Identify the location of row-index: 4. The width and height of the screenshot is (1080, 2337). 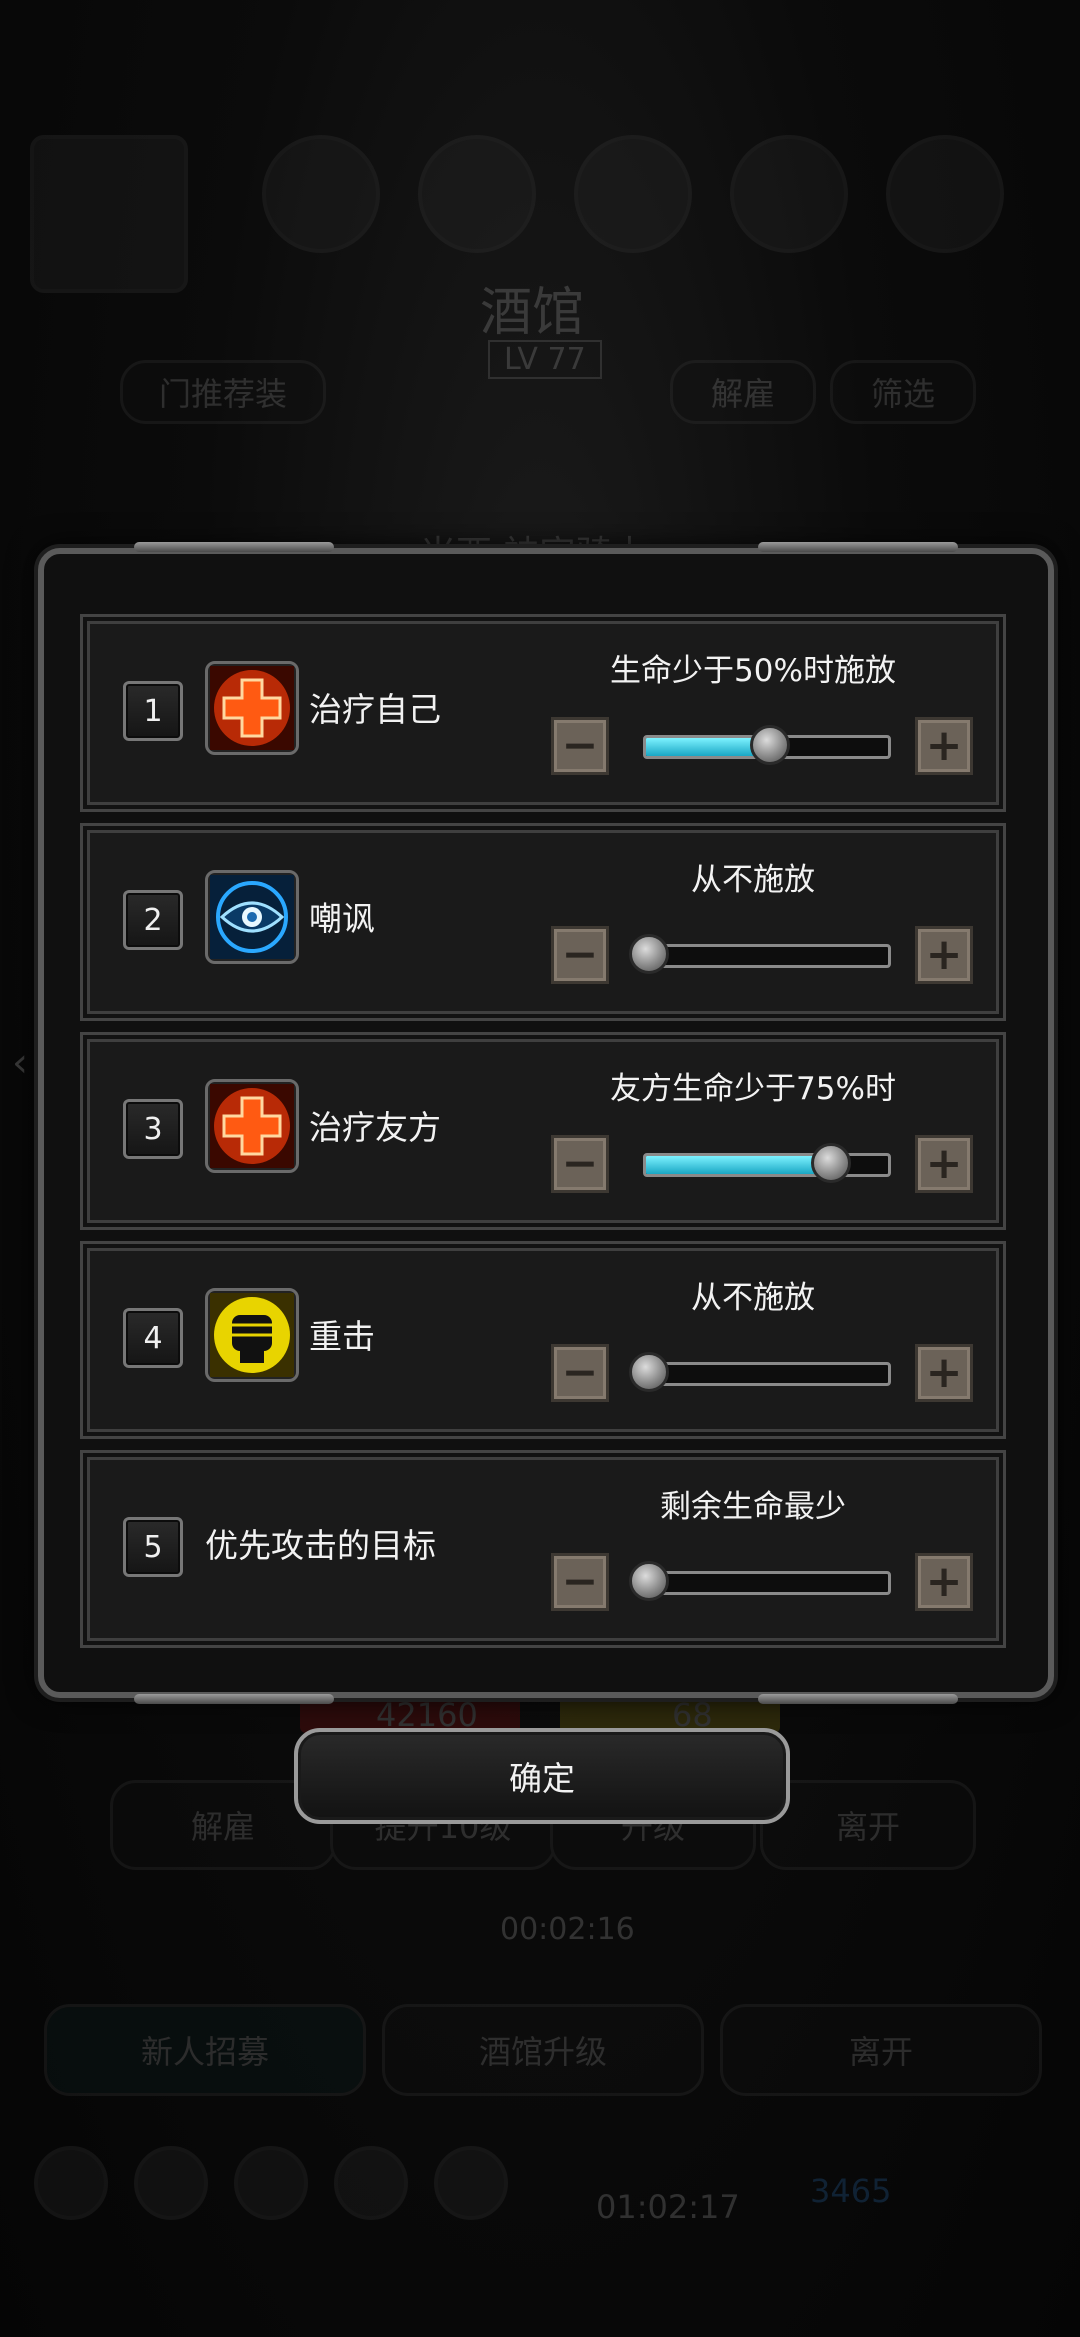
(153, 1338).